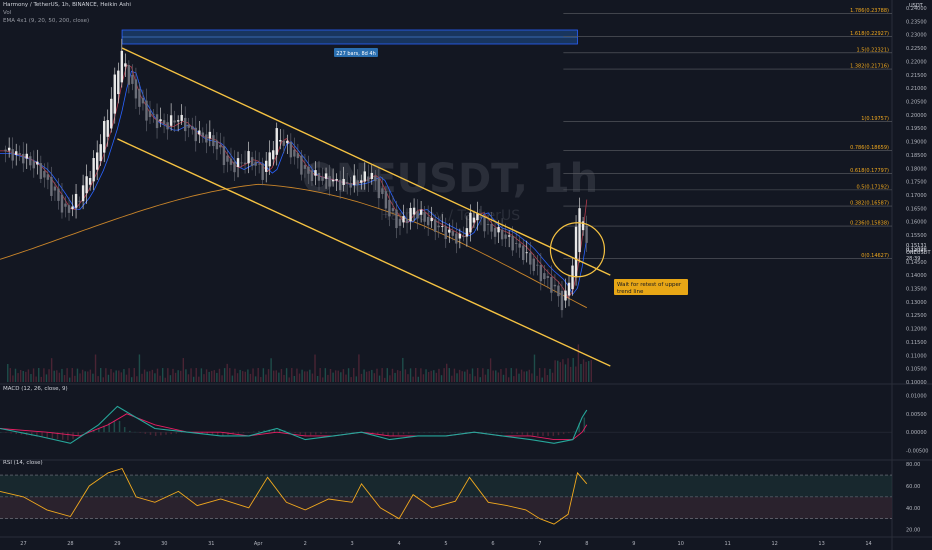 The height and width of the screenshot is (550, 932). Describe the element at coordinates (356, 54) in the screenshot. I see `range-box-label: 227 bars, 8d 4h` at that location.